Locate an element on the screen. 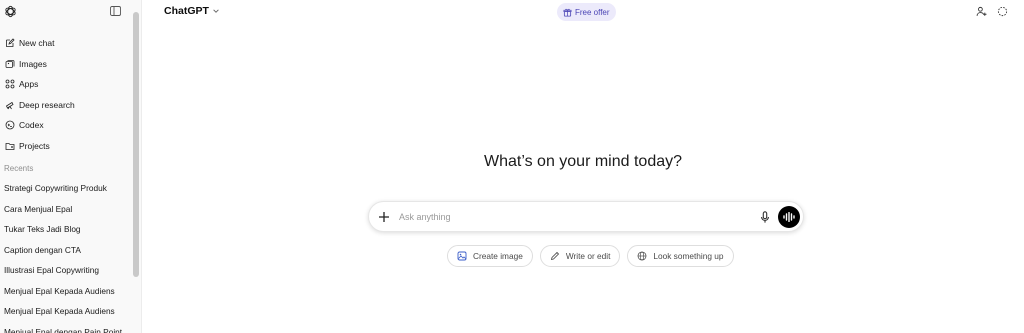 The height and width of the screenshot is (333, 1024). sidebar-item-label: Projects is located at coordinates (34, 145).